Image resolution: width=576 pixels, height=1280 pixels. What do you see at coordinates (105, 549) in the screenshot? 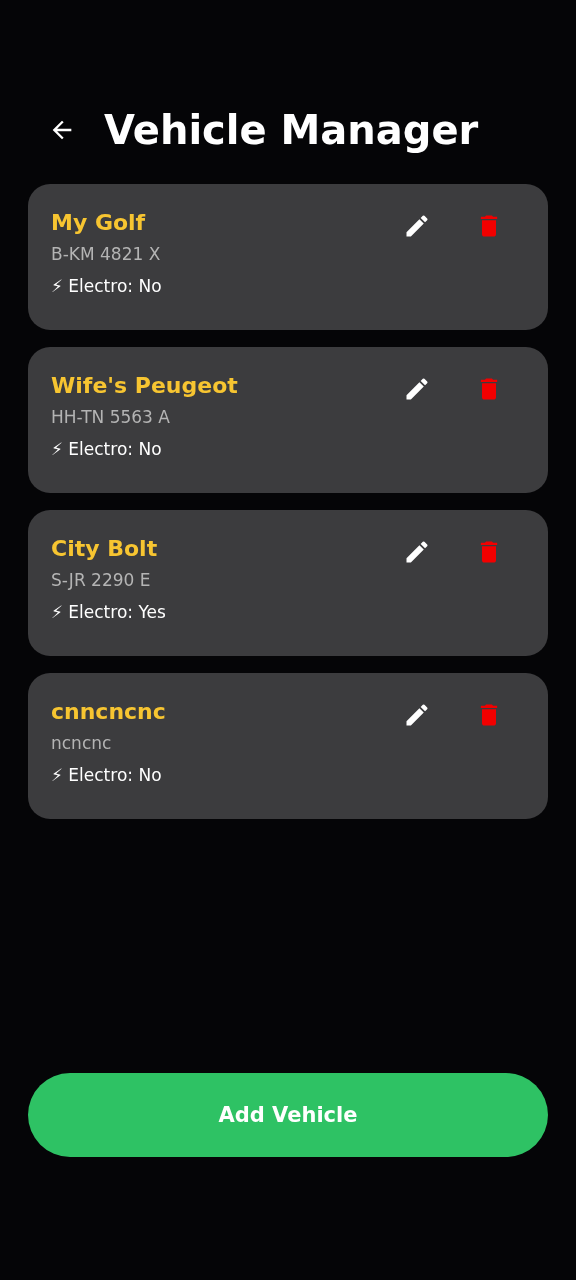
I see `vehicle-name: City Bolt` at bounding box center [105, 549].